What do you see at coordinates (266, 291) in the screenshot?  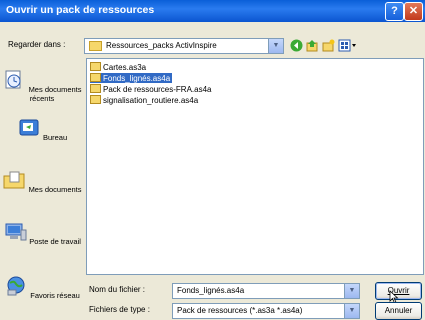 I see `filename-field: Fonds_lignés.as4a ▼` at bounding box center [266, 291].